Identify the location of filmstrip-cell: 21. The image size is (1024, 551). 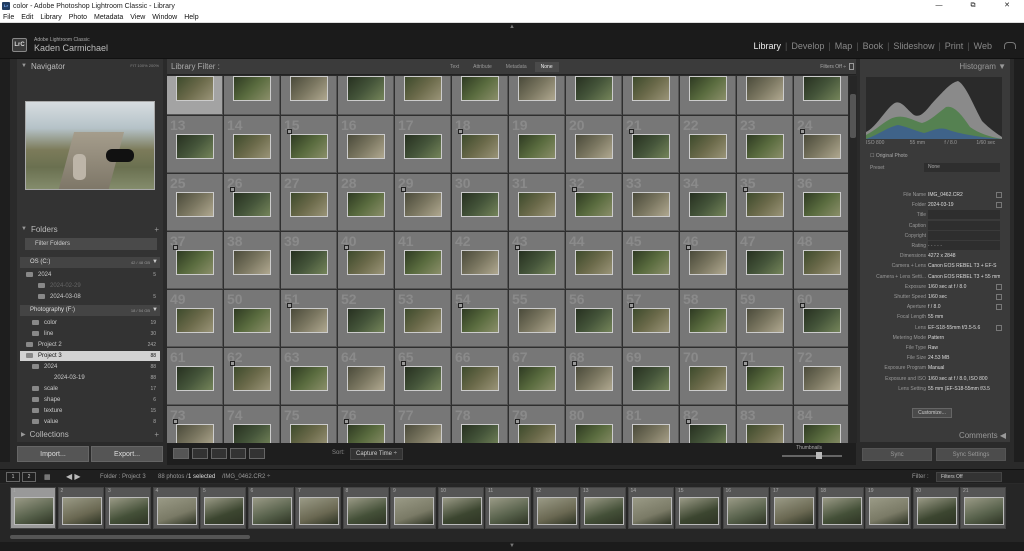
(983, 508).